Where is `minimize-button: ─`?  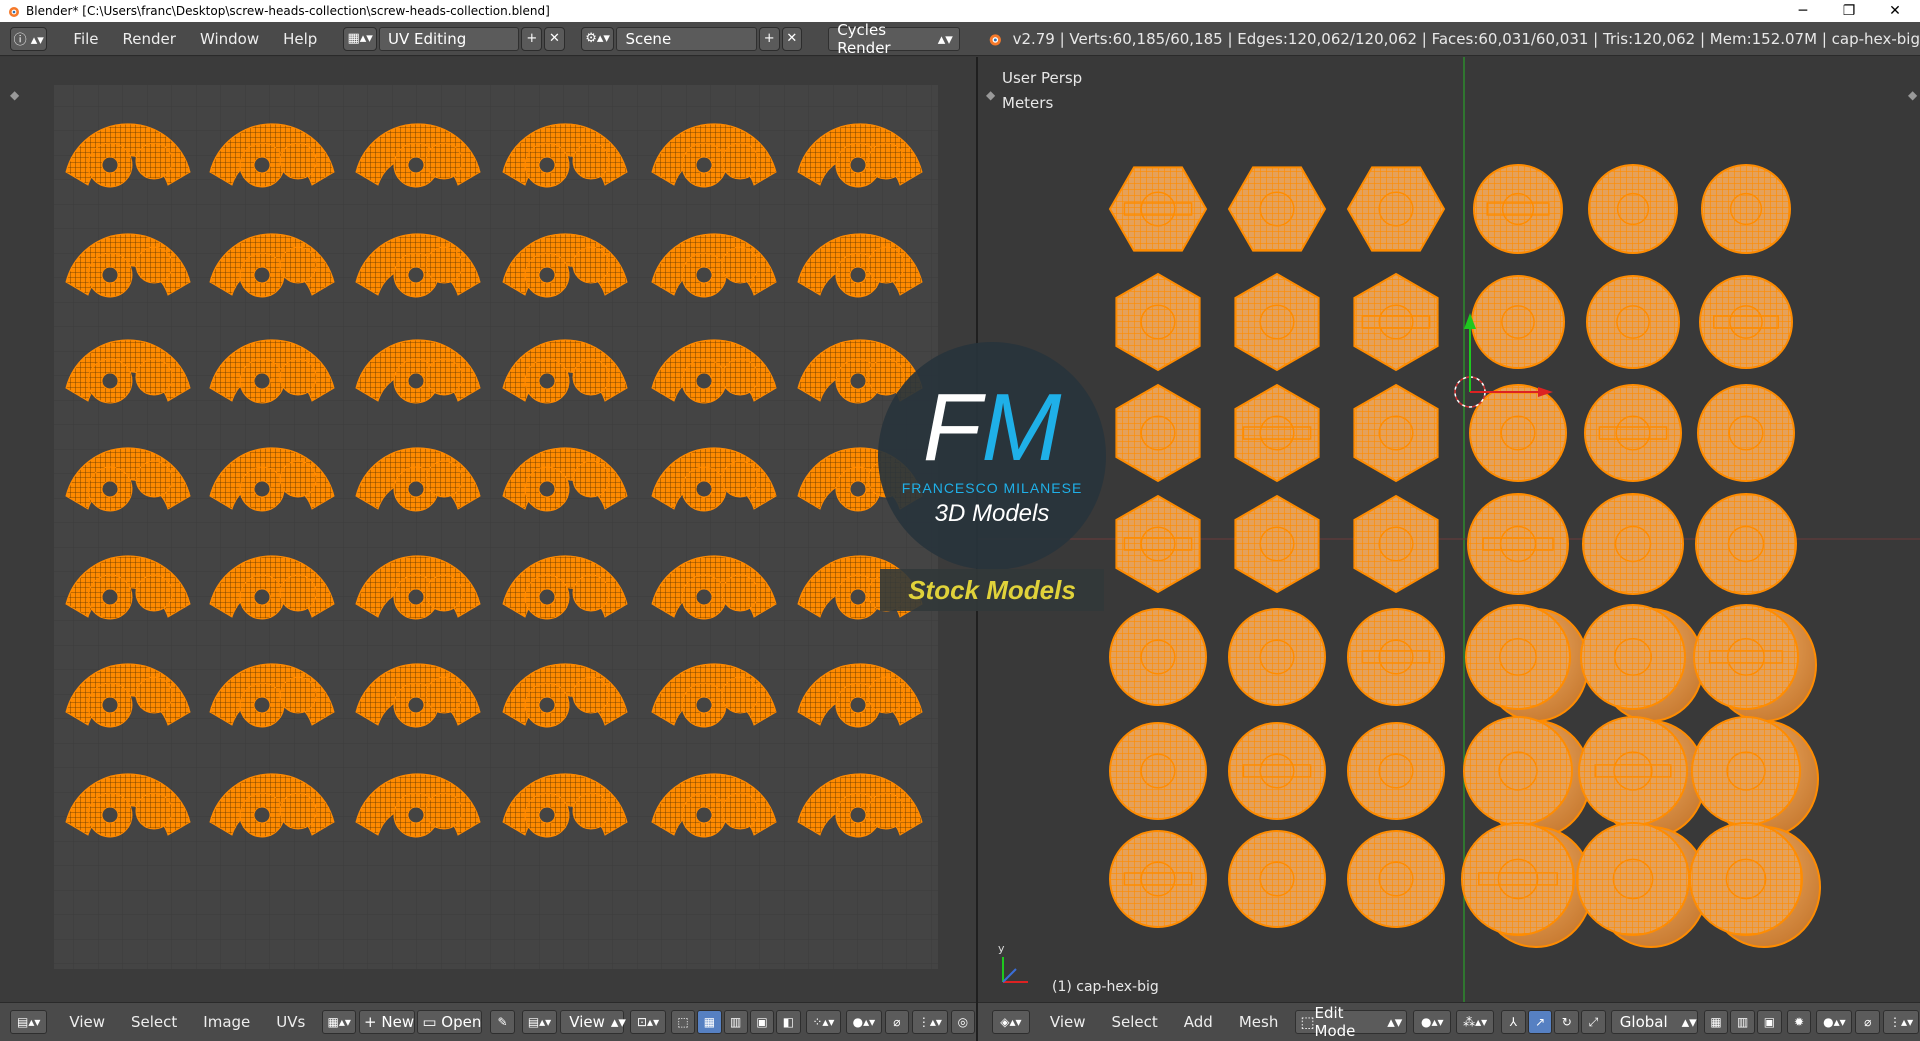 minimize-button: ─ is located at coordinates (1803, 11).